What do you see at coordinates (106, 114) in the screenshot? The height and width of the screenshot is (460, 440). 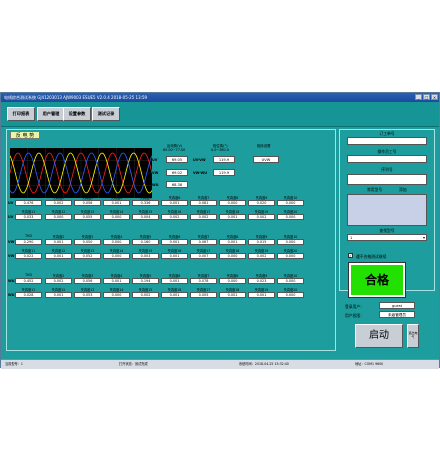 I see `test-records-button: 测试记录` at bounding box center [106, 114].